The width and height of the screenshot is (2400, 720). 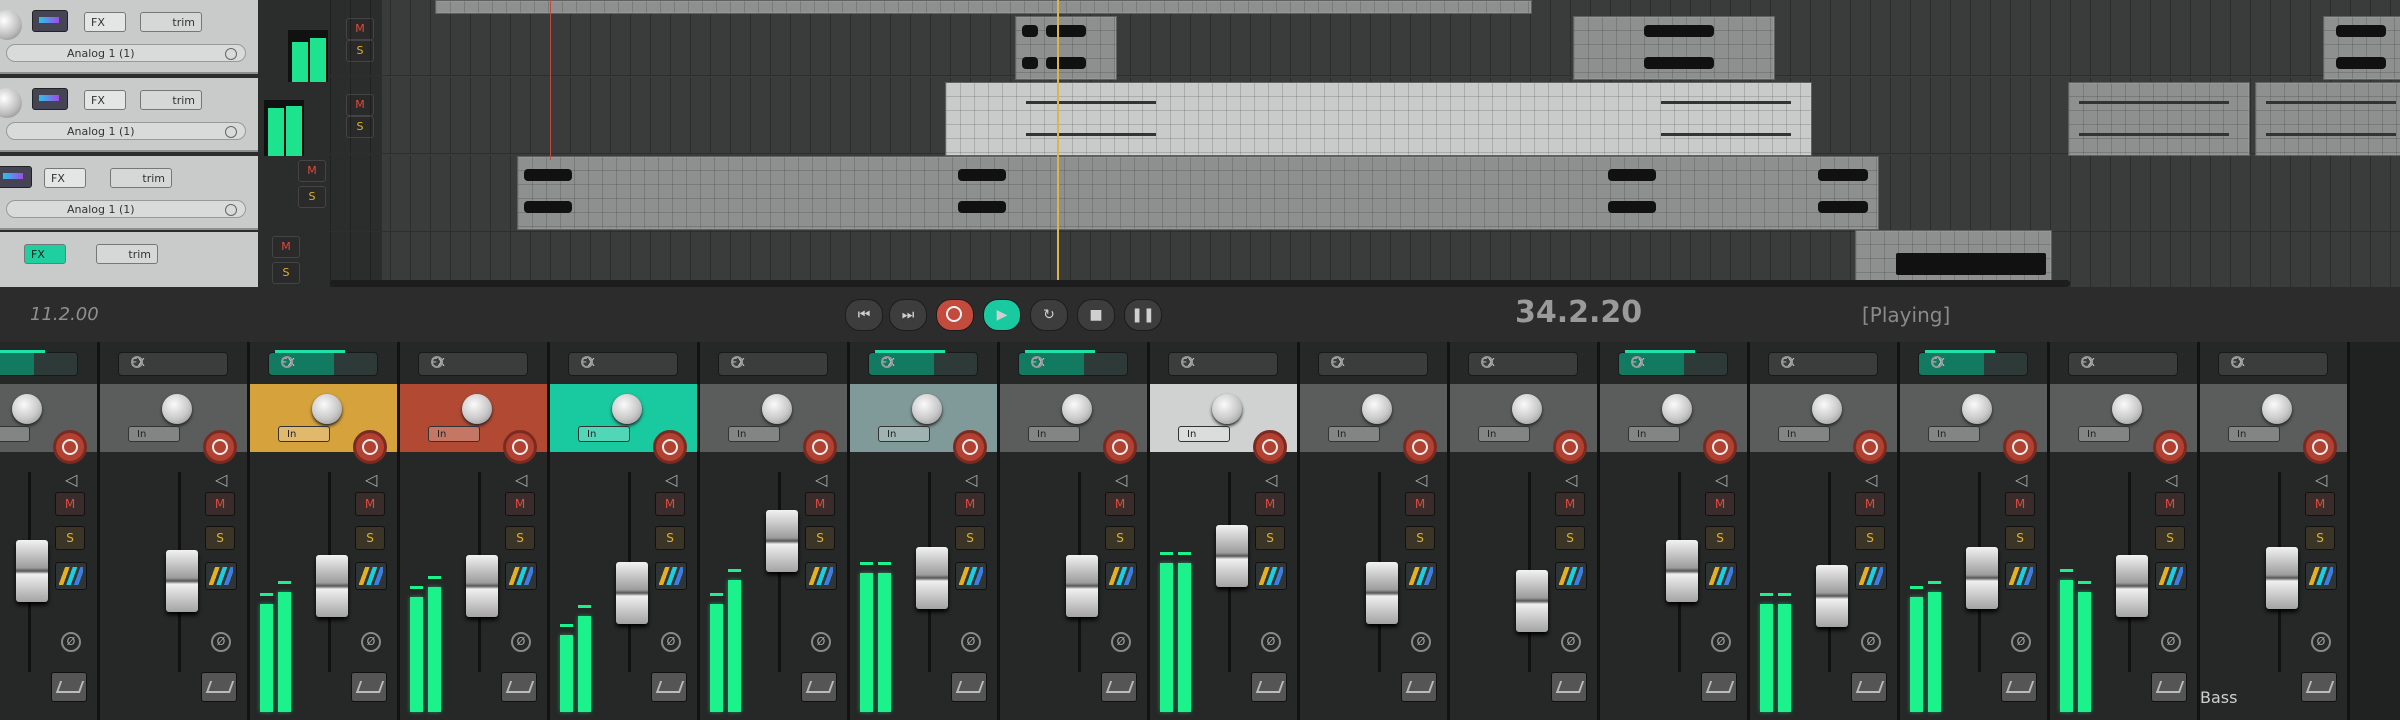 I want to click on play-button: ▶, so click(x=1002, y=315).